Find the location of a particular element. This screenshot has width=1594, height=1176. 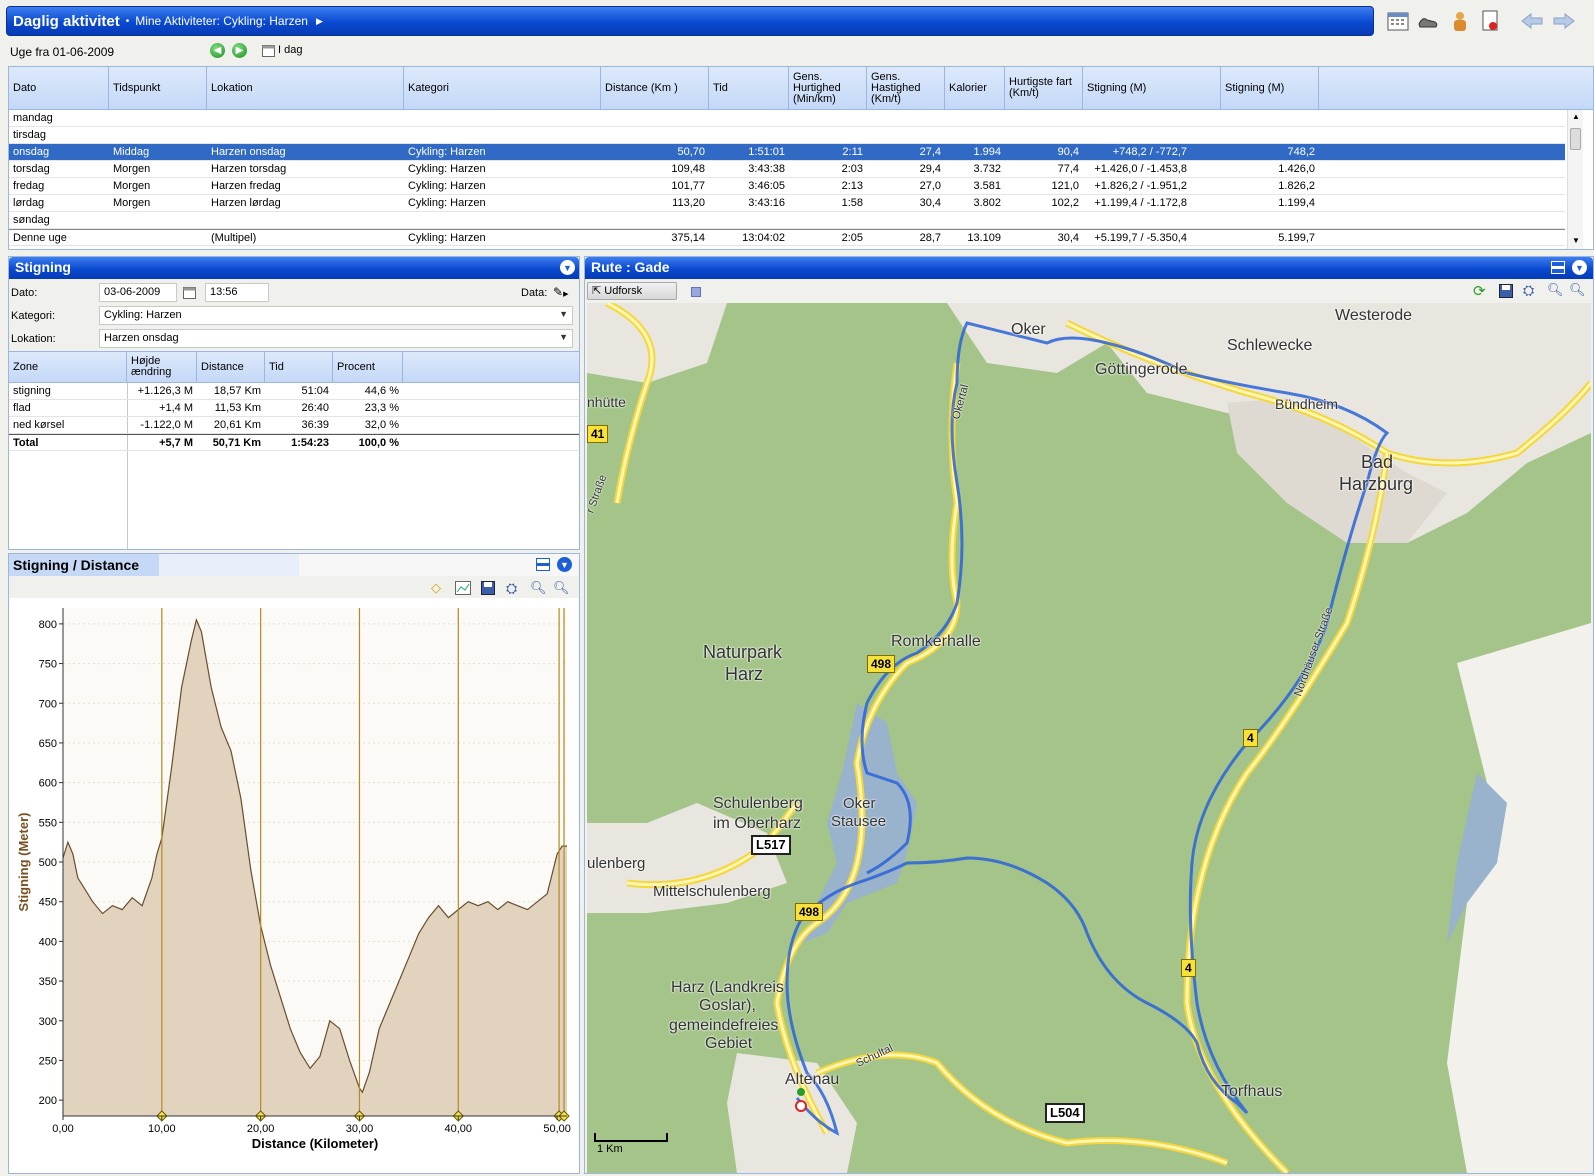

cell-hastighed: 29,4 is located at coordinates (930, 169).